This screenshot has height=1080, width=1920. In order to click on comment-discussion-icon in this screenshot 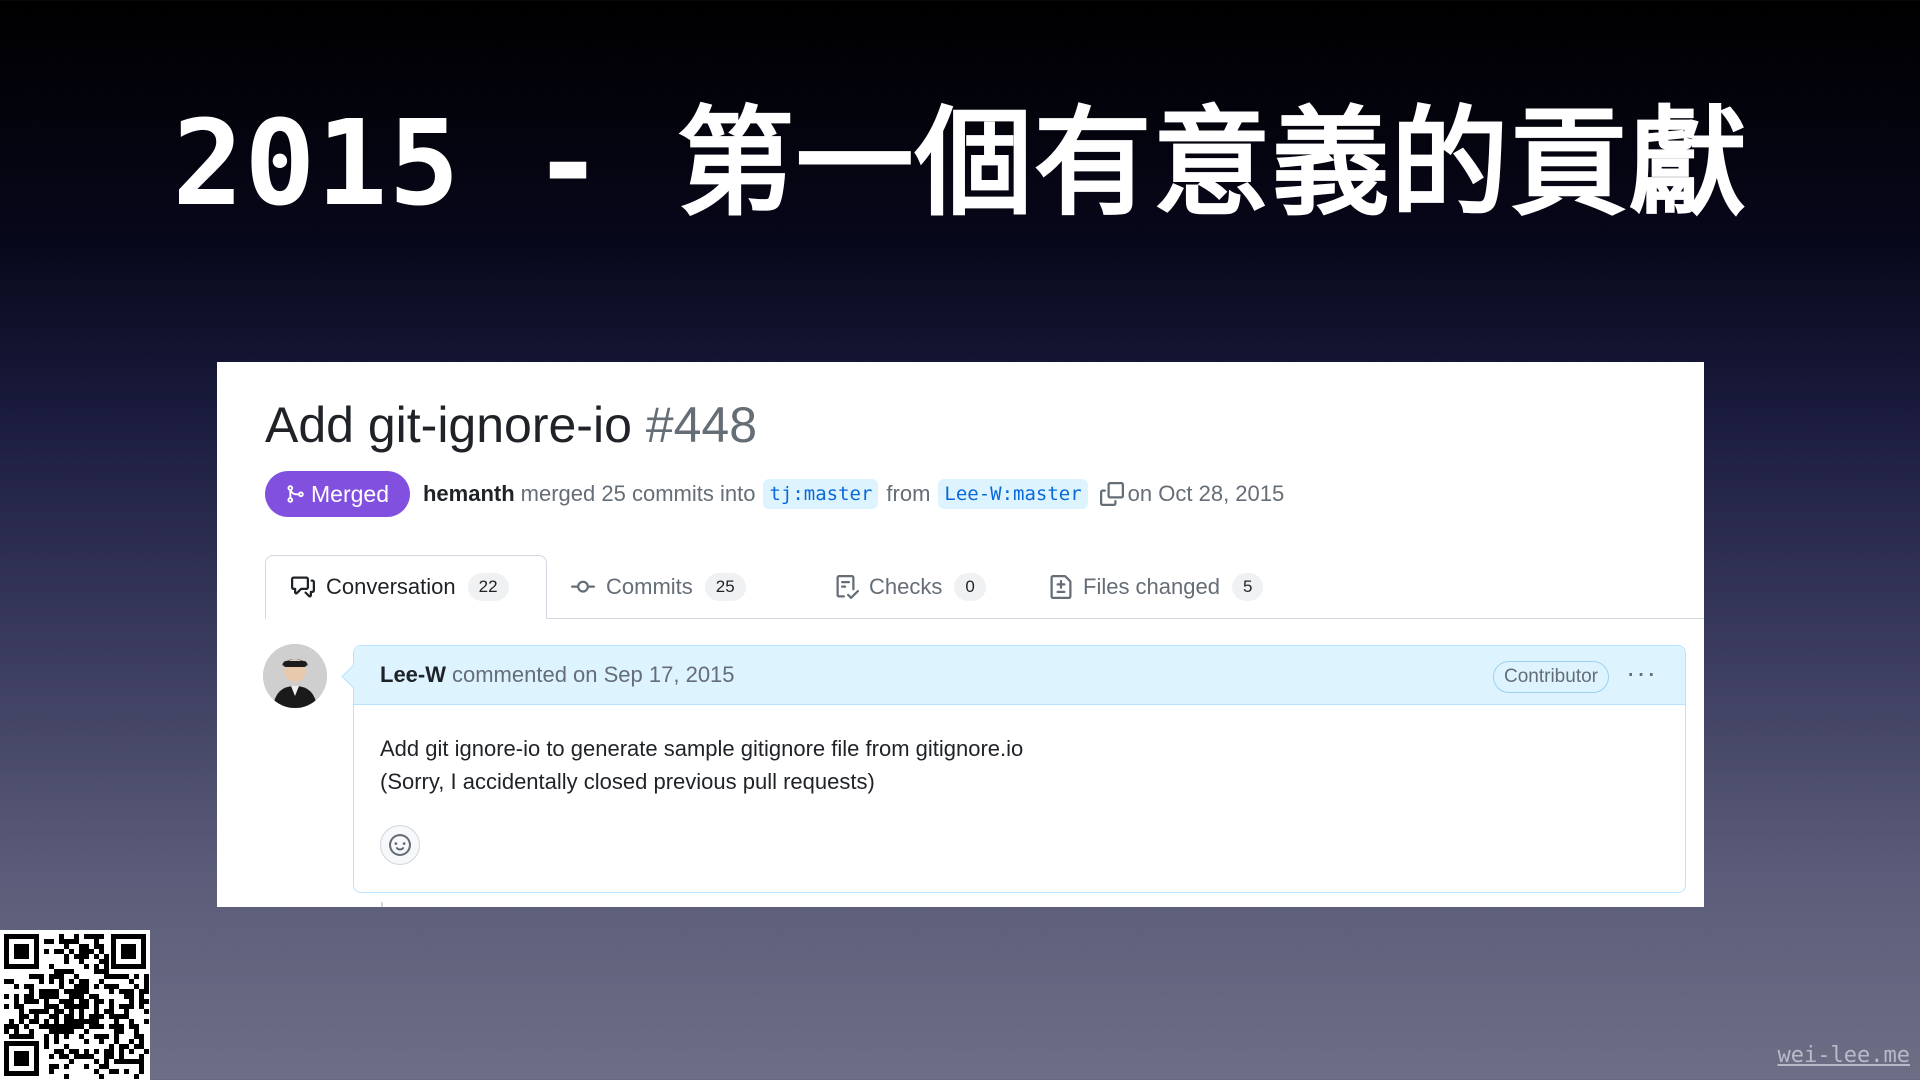, I will do `click(303, 587)`.